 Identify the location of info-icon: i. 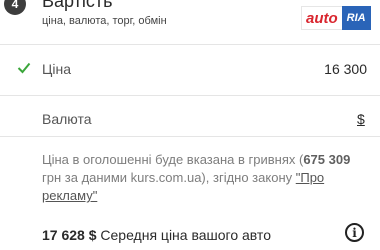
(354, 232).